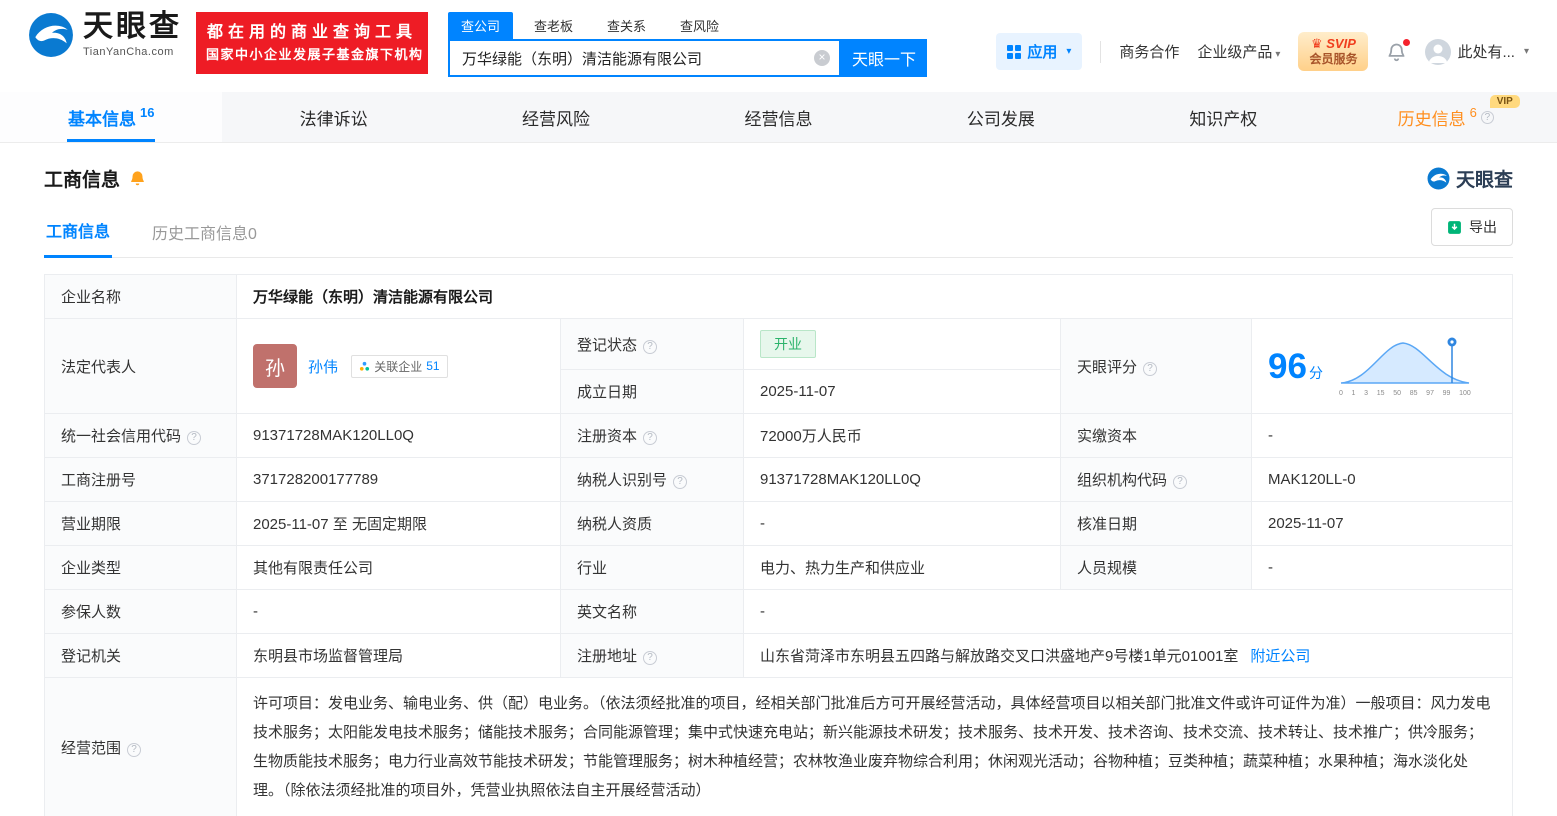 This screenshot has width=1557, height=816. Describe the element at coordinates (111, 117) in the screenshot. I see `tab-basic-info: 基本信息 16` at that location.